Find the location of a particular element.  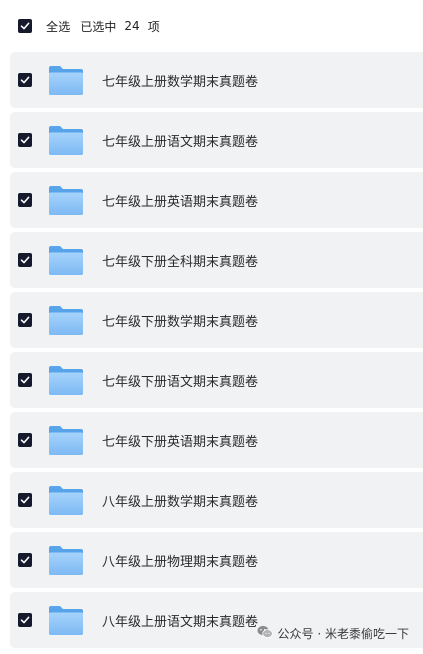

file-row: 七年级下册全科期末真题卷 is located at coordinates (216, 260).